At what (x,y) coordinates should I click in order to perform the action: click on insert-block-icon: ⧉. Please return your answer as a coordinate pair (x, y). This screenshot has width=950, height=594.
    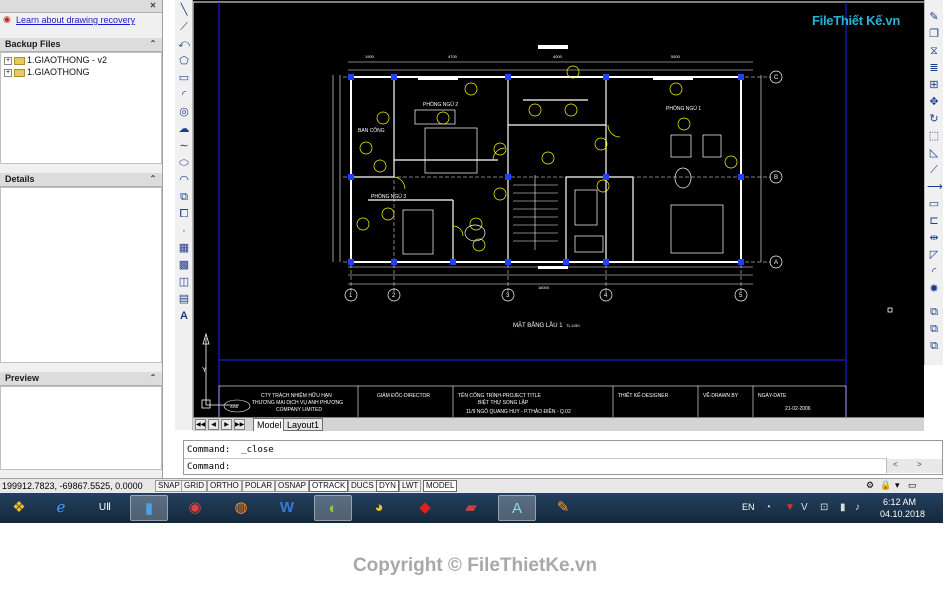
    Looking at the image, I should click on (184, 197).